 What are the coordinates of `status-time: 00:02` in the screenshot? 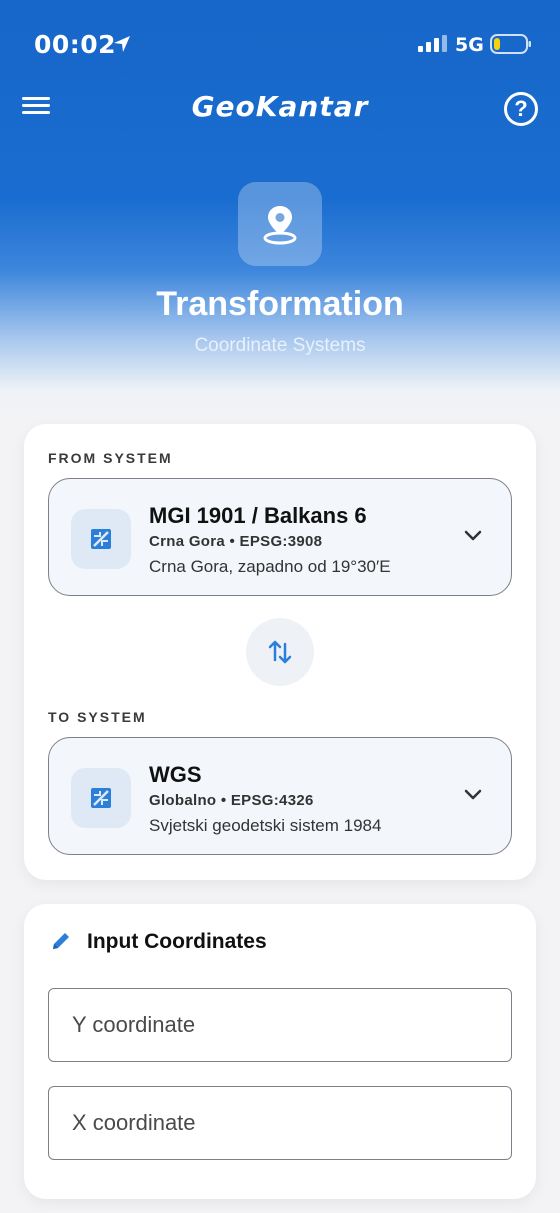 It's located at (75, 44).